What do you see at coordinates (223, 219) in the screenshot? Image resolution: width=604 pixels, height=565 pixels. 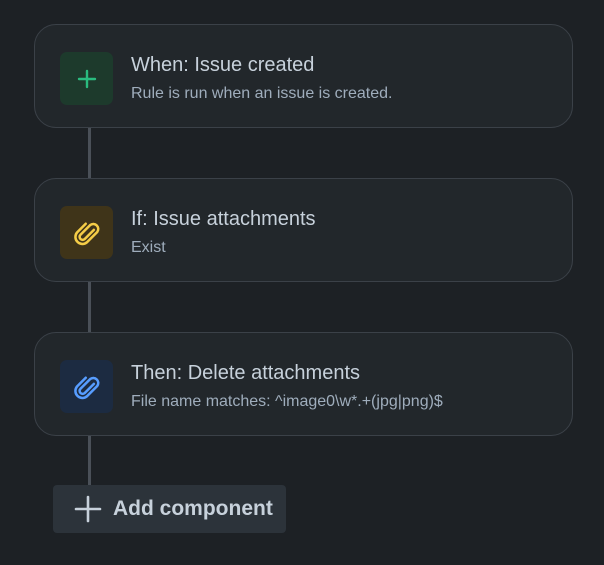 I see `condition-title: If: Issue attachments` at bounding box center [223, 219].